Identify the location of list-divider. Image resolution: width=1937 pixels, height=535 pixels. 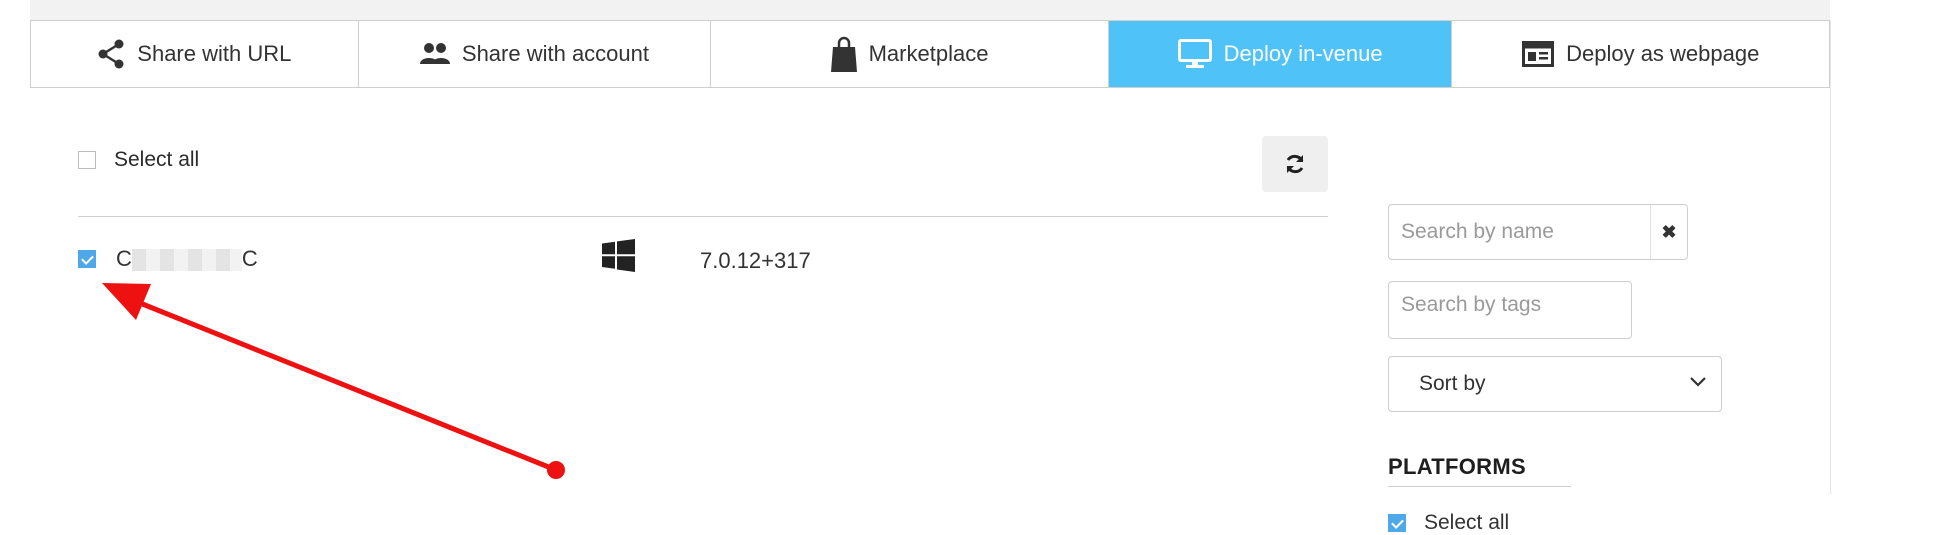
(703, 216).